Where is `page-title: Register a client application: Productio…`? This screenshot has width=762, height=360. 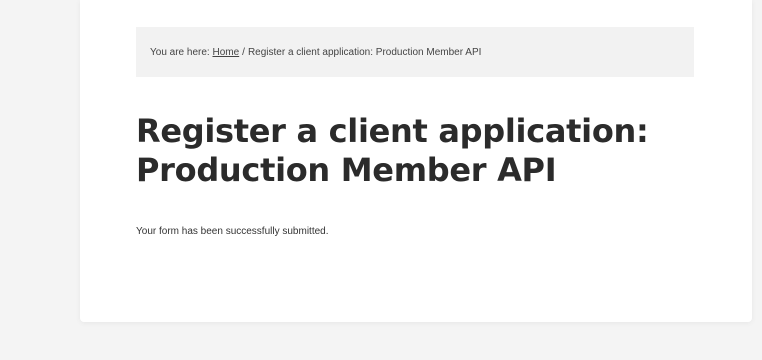
page-title: Register a client application: Productio… is located at coordinates (392, 150).